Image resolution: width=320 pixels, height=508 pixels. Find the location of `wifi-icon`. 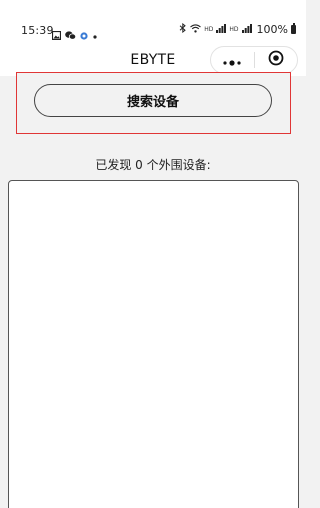

wifi-icon is located at coordinates (196, 29).